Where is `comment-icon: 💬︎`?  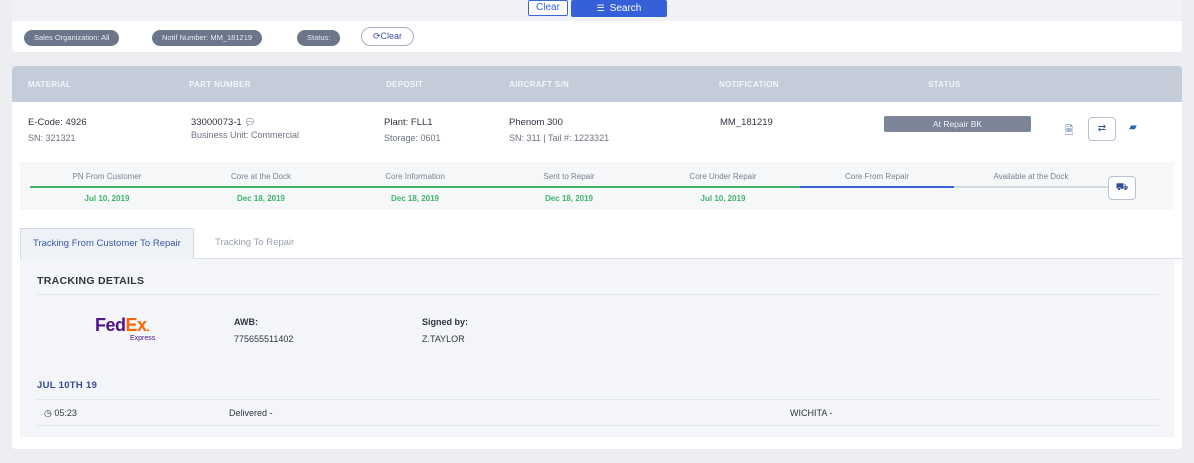 comment-icon: 💬︎ is located at coordinates (249, 122).